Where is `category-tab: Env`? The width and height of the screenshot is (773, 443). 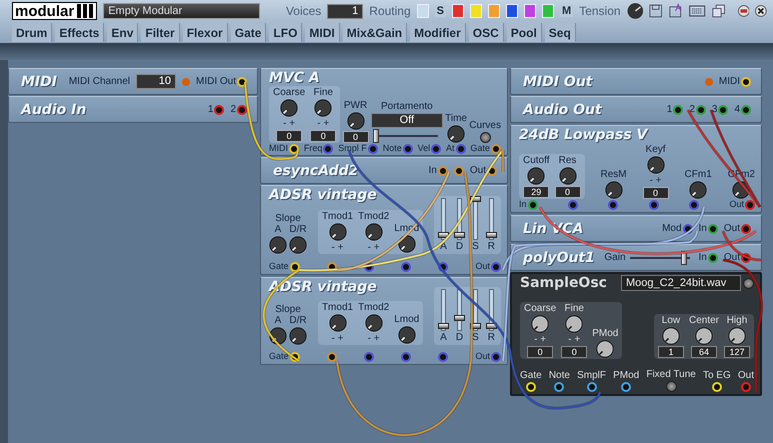
category-tab: Env is located at coordinates (122, 32).